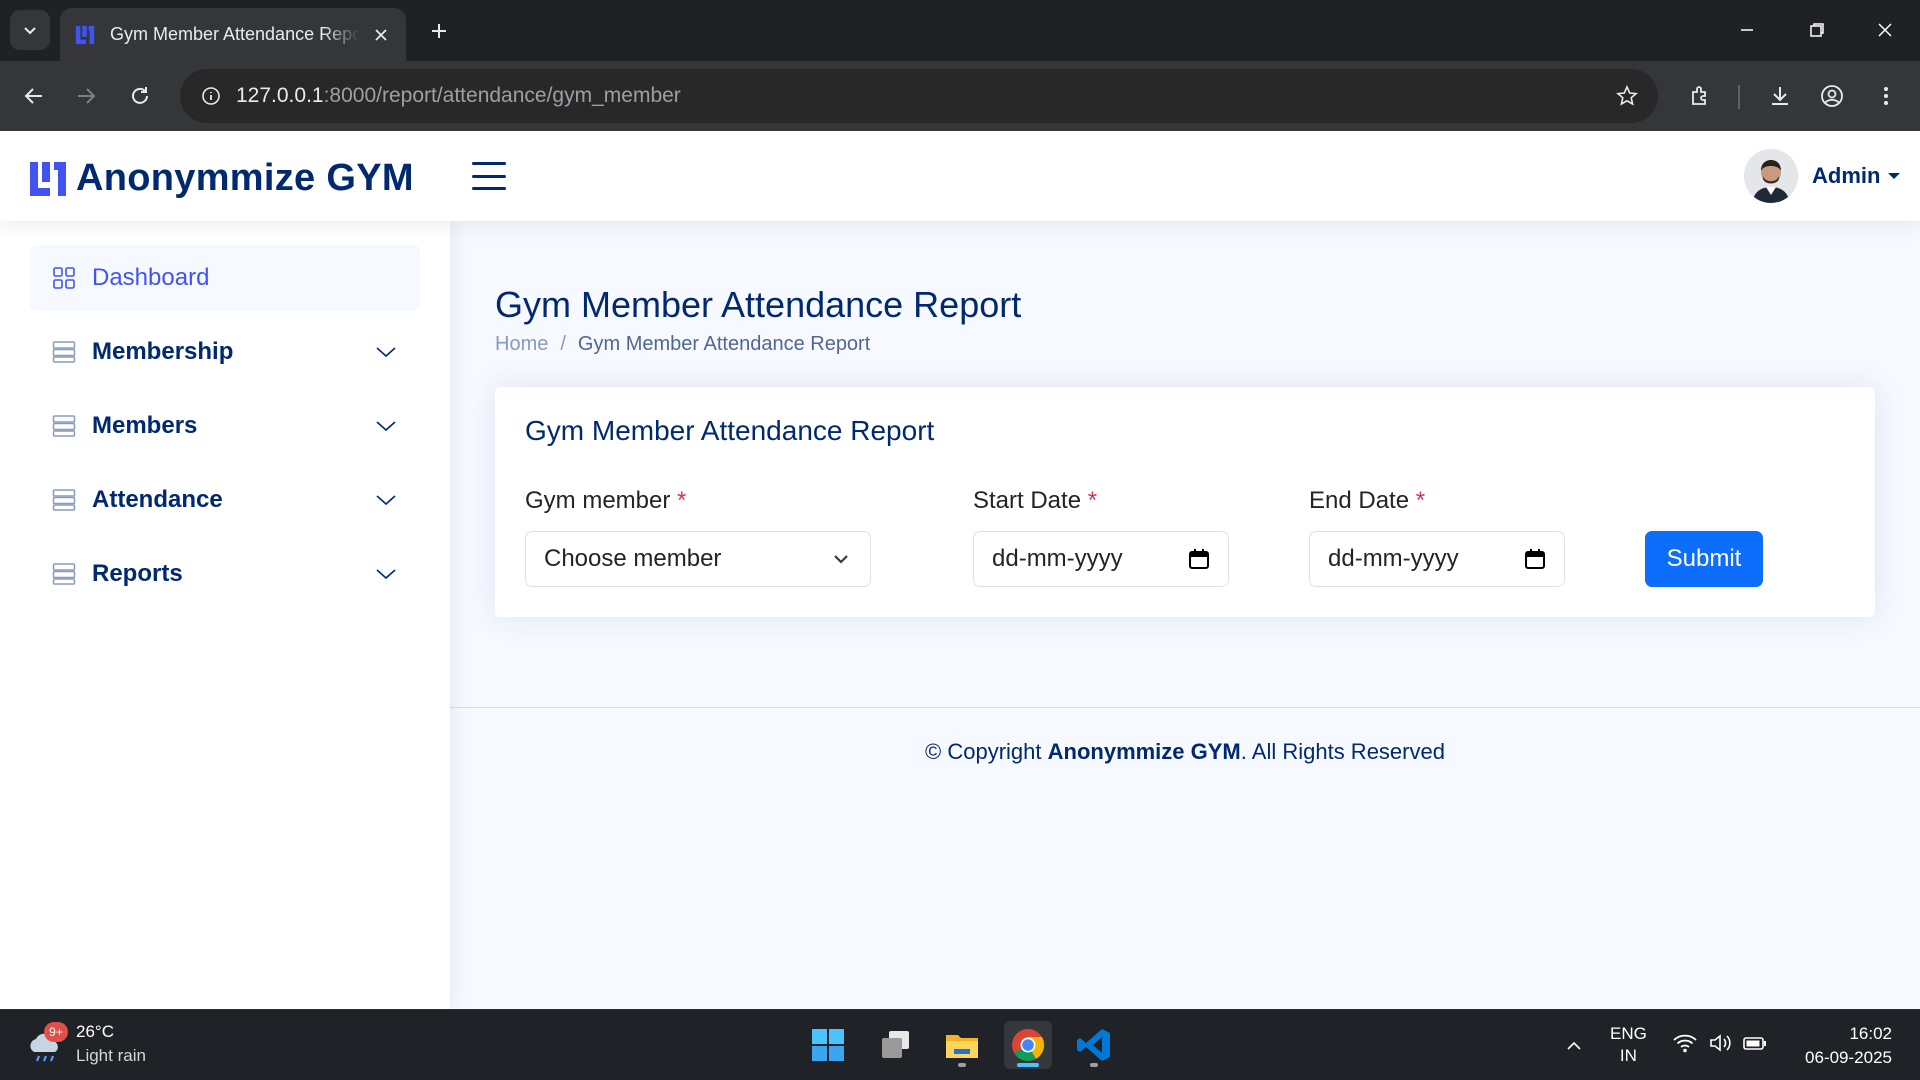 The height and width of the screenshot is (1080, 1920). What do you see at coordinates (724, 344) in the screenshot?
I see `breadcrumb-current: Gym Member Attendance Report` at bounding box center [724, 344].